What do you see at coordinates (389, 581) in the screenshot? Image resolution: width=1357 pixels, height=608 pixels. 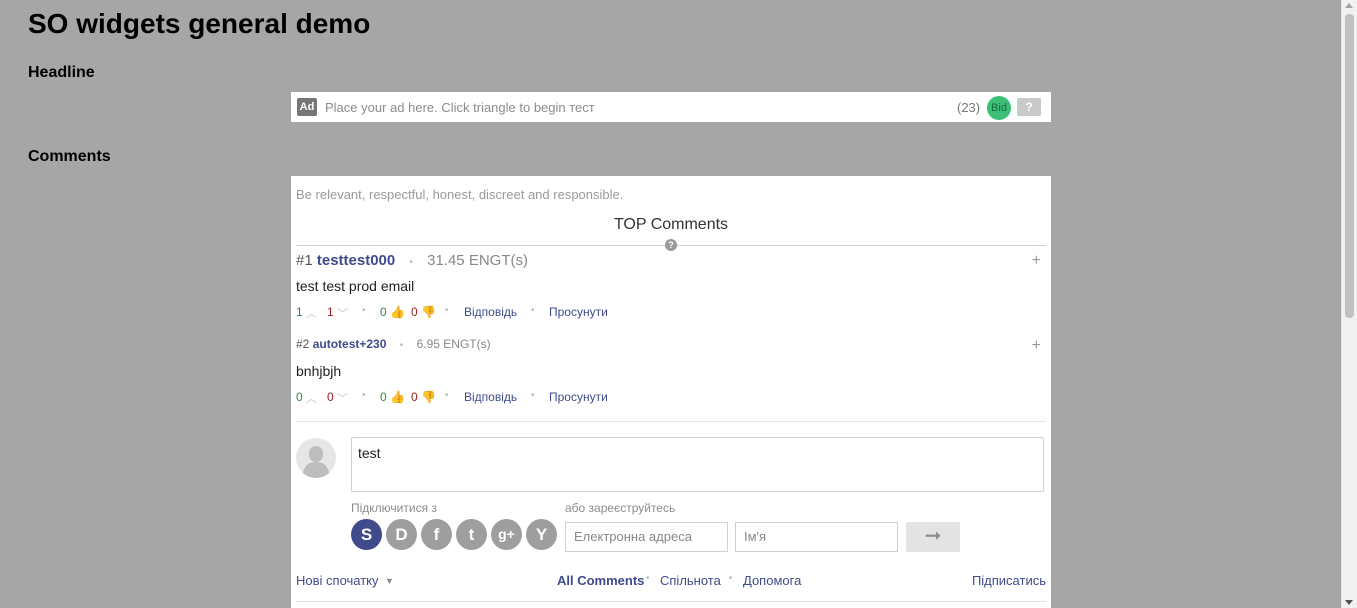 I see `chevron-down-icon: ▼` at bounding box center [389, 581].